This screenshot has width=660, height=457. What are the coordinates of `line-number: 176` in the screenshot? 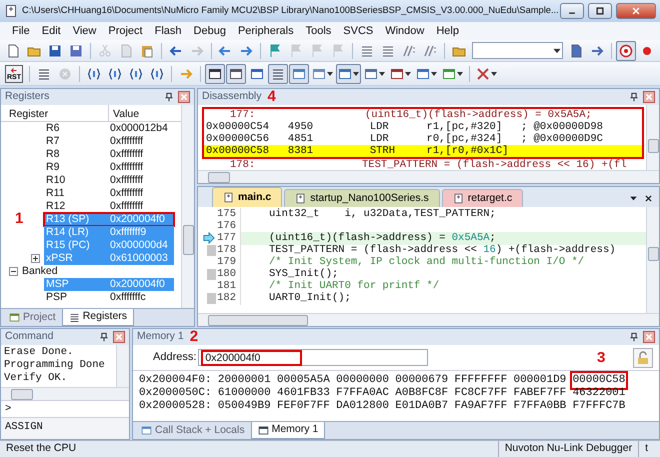 It's located at (226, 226).